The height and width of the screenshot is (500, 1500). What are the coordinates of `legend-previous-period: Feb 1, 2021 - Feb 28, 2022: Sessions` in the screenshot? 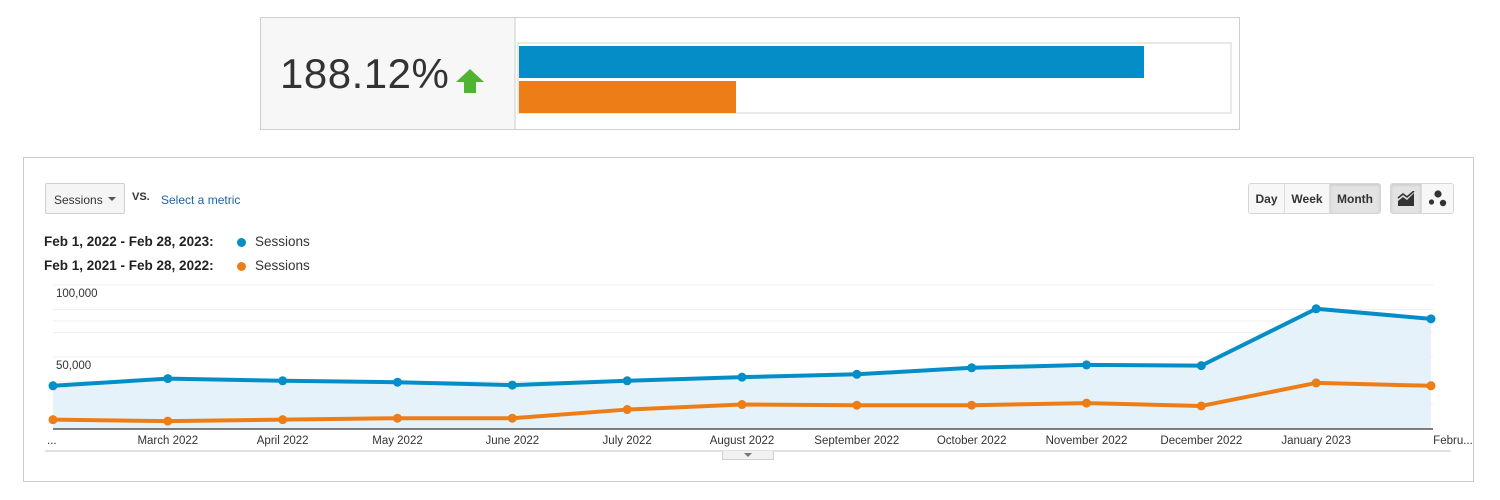 It's located at (194, 267).